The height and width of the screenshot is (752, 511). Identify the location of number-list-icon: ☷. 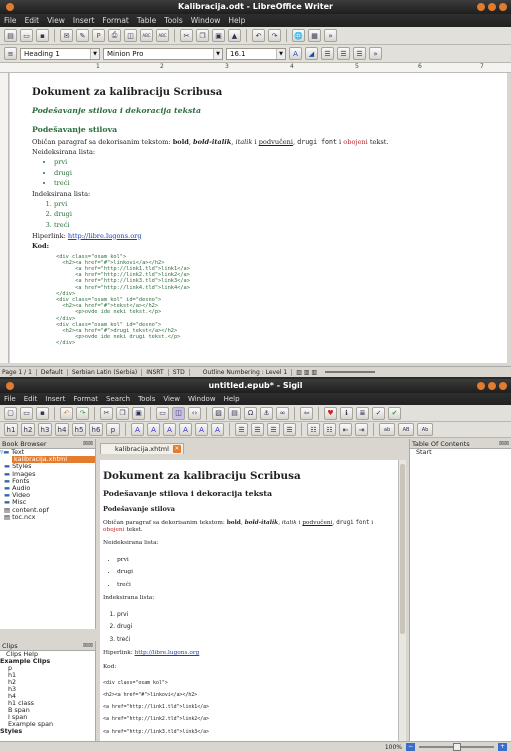
(329, 429).